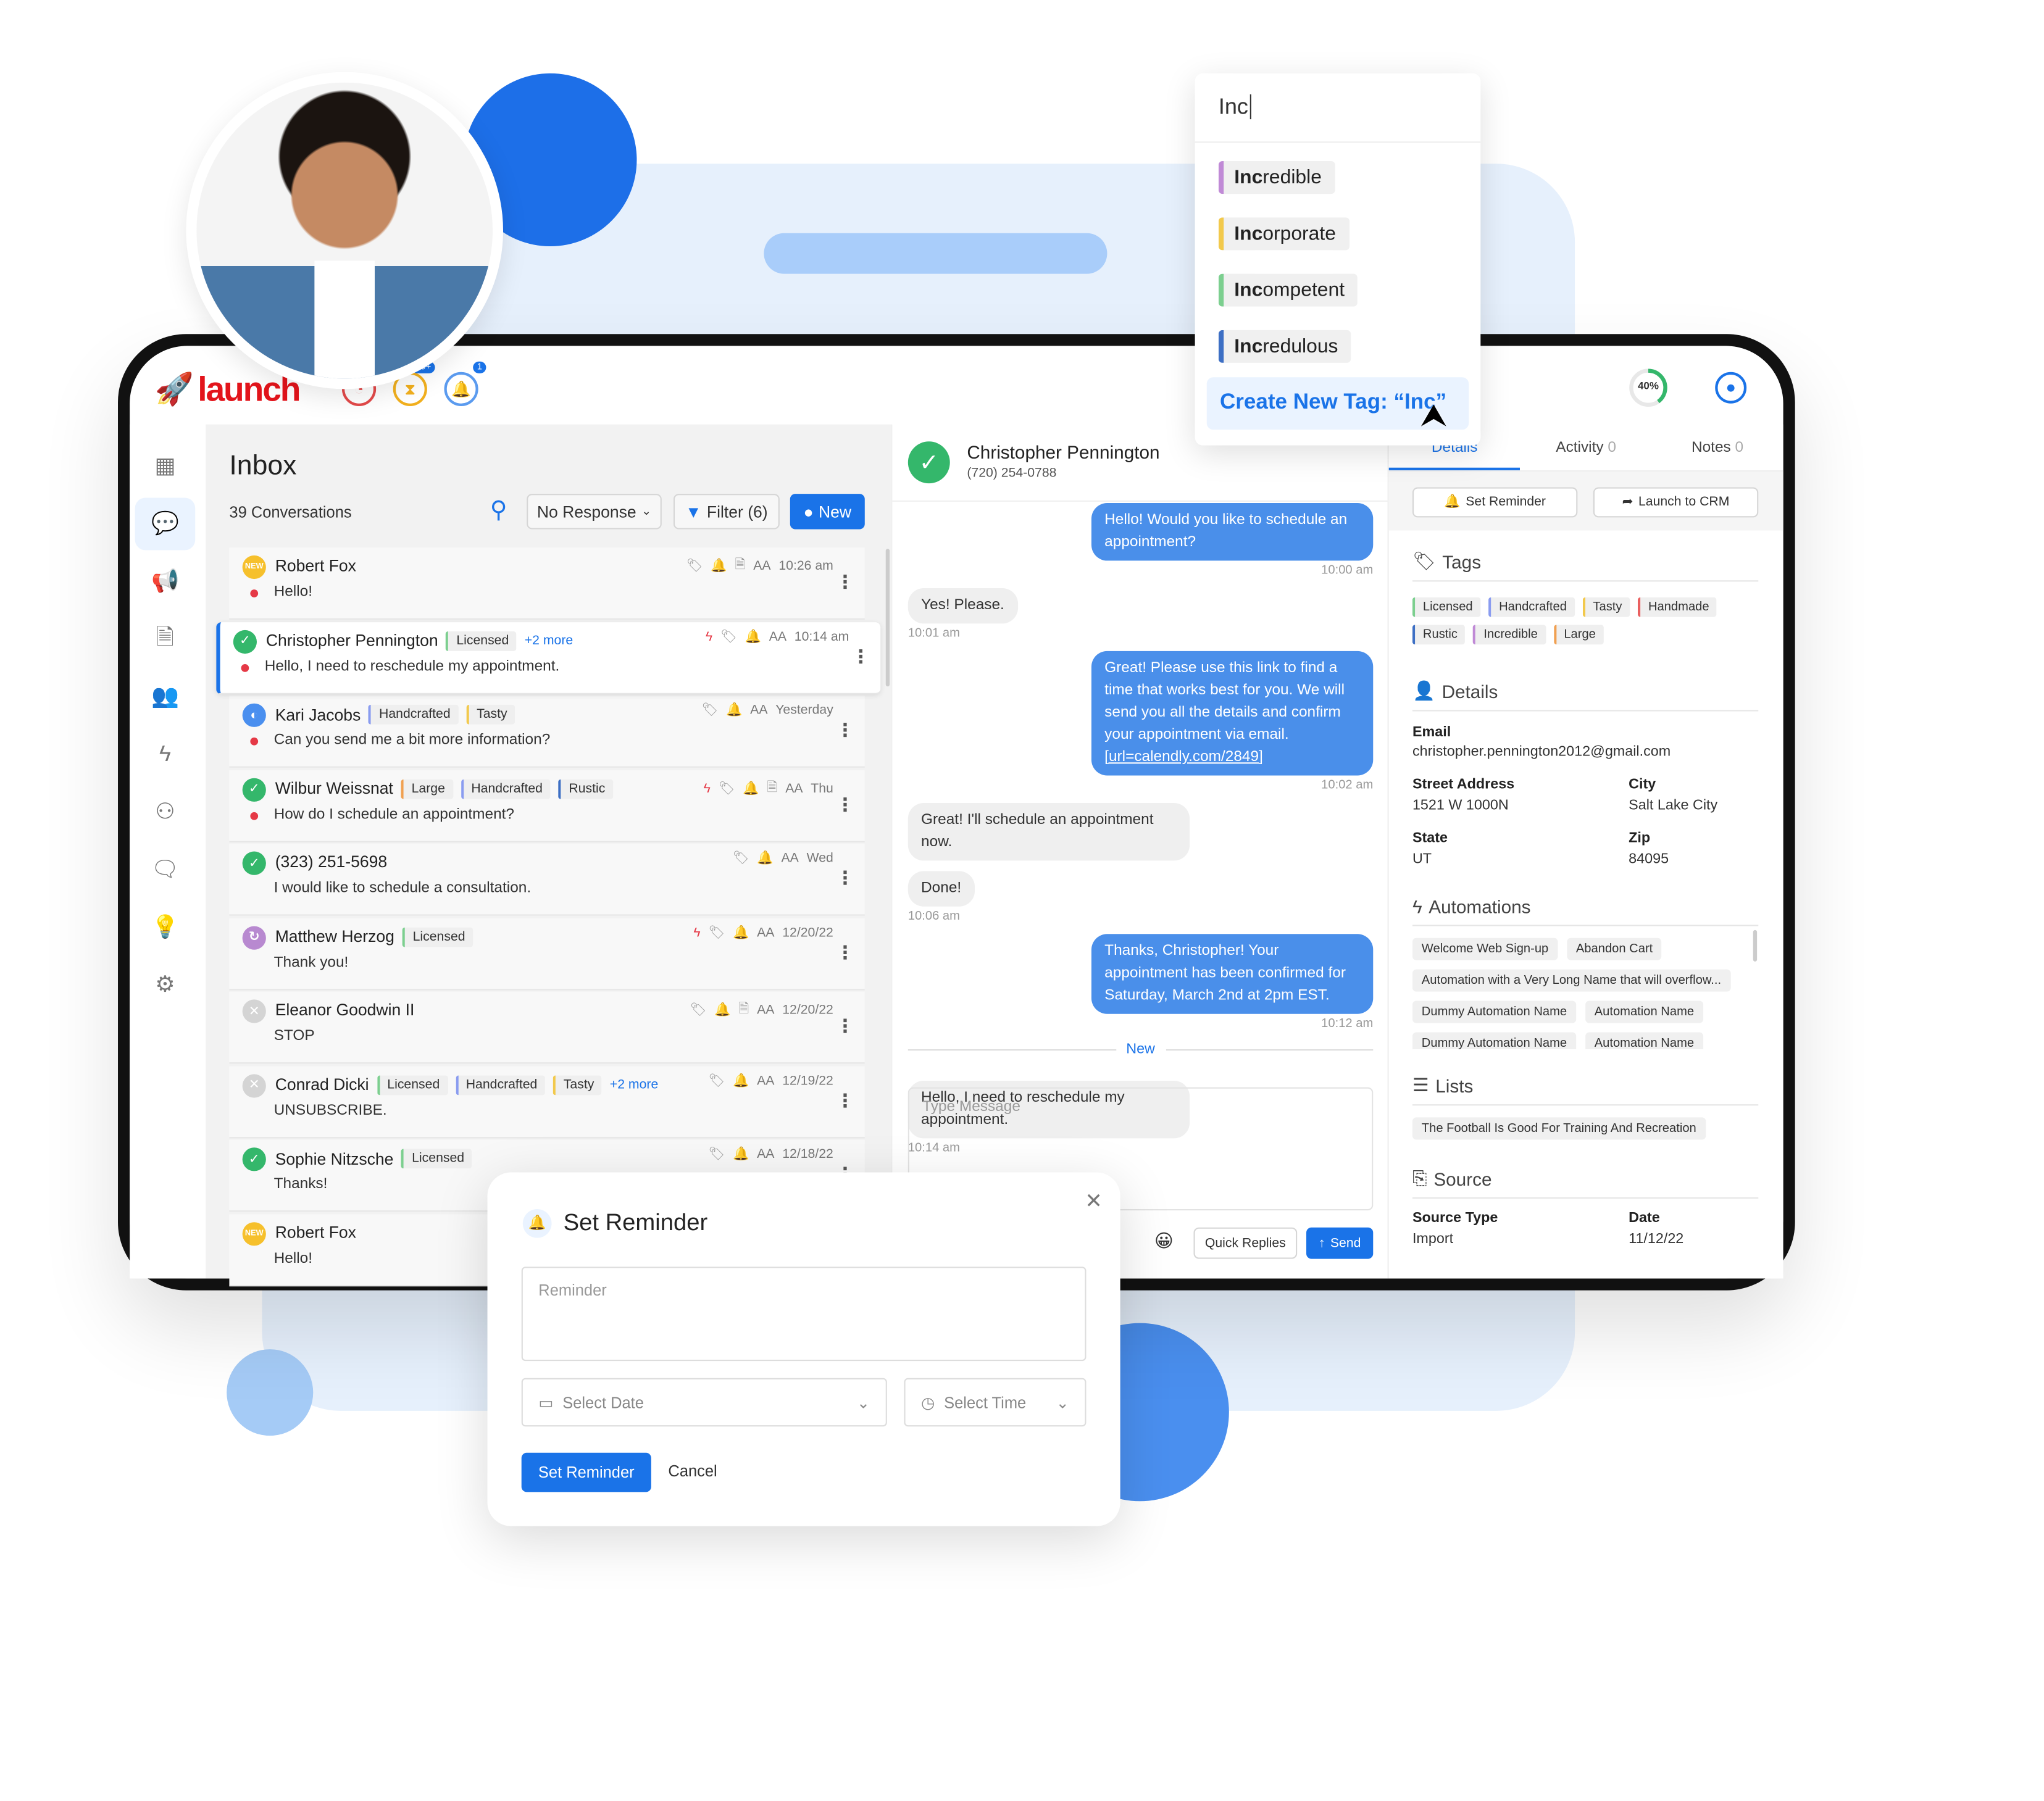 The image size is (2044, 1801). What do you see at coordinates (165, 927) in the screenshot?
I see `lightbulb-icon: 💡` at bounding box center [165, 927].